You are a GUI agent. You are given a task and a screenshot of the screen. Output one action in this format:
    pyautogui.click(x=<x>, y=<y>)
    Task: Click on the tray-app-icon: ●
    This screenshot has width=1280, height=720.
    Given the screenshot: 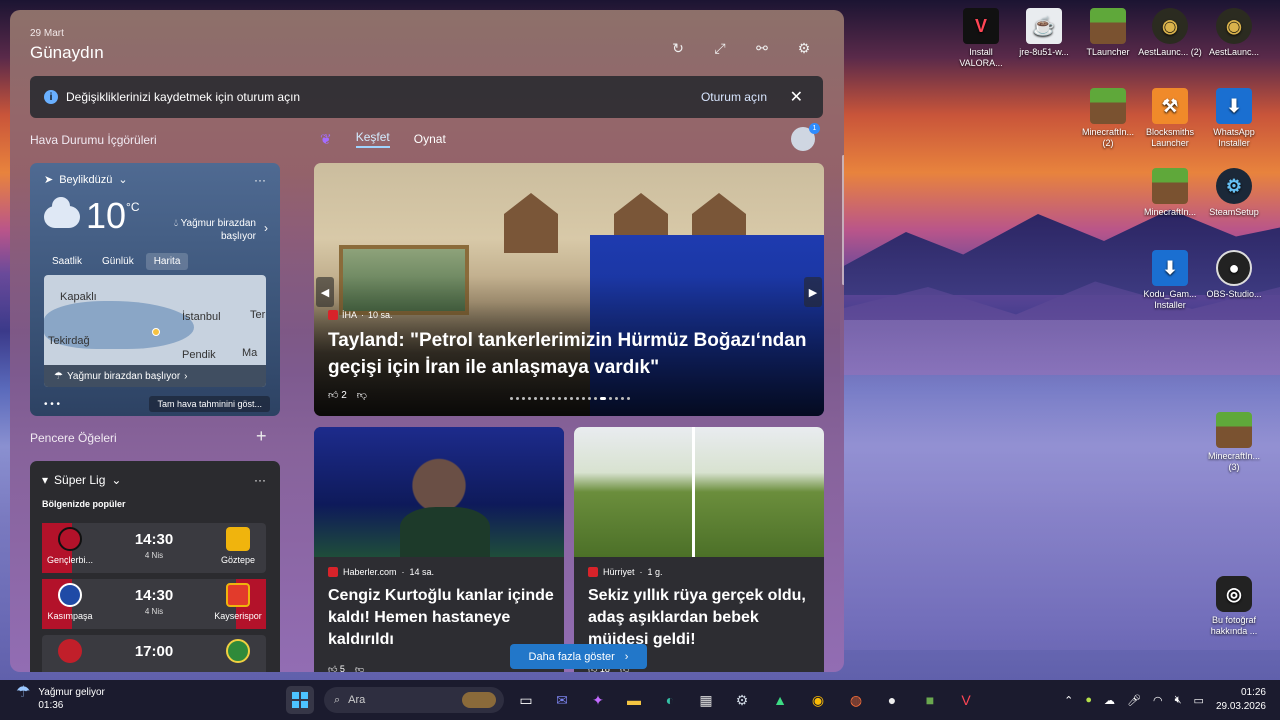 What is the action you would take?
    pyautogui.click(x=1088, y=700)
    